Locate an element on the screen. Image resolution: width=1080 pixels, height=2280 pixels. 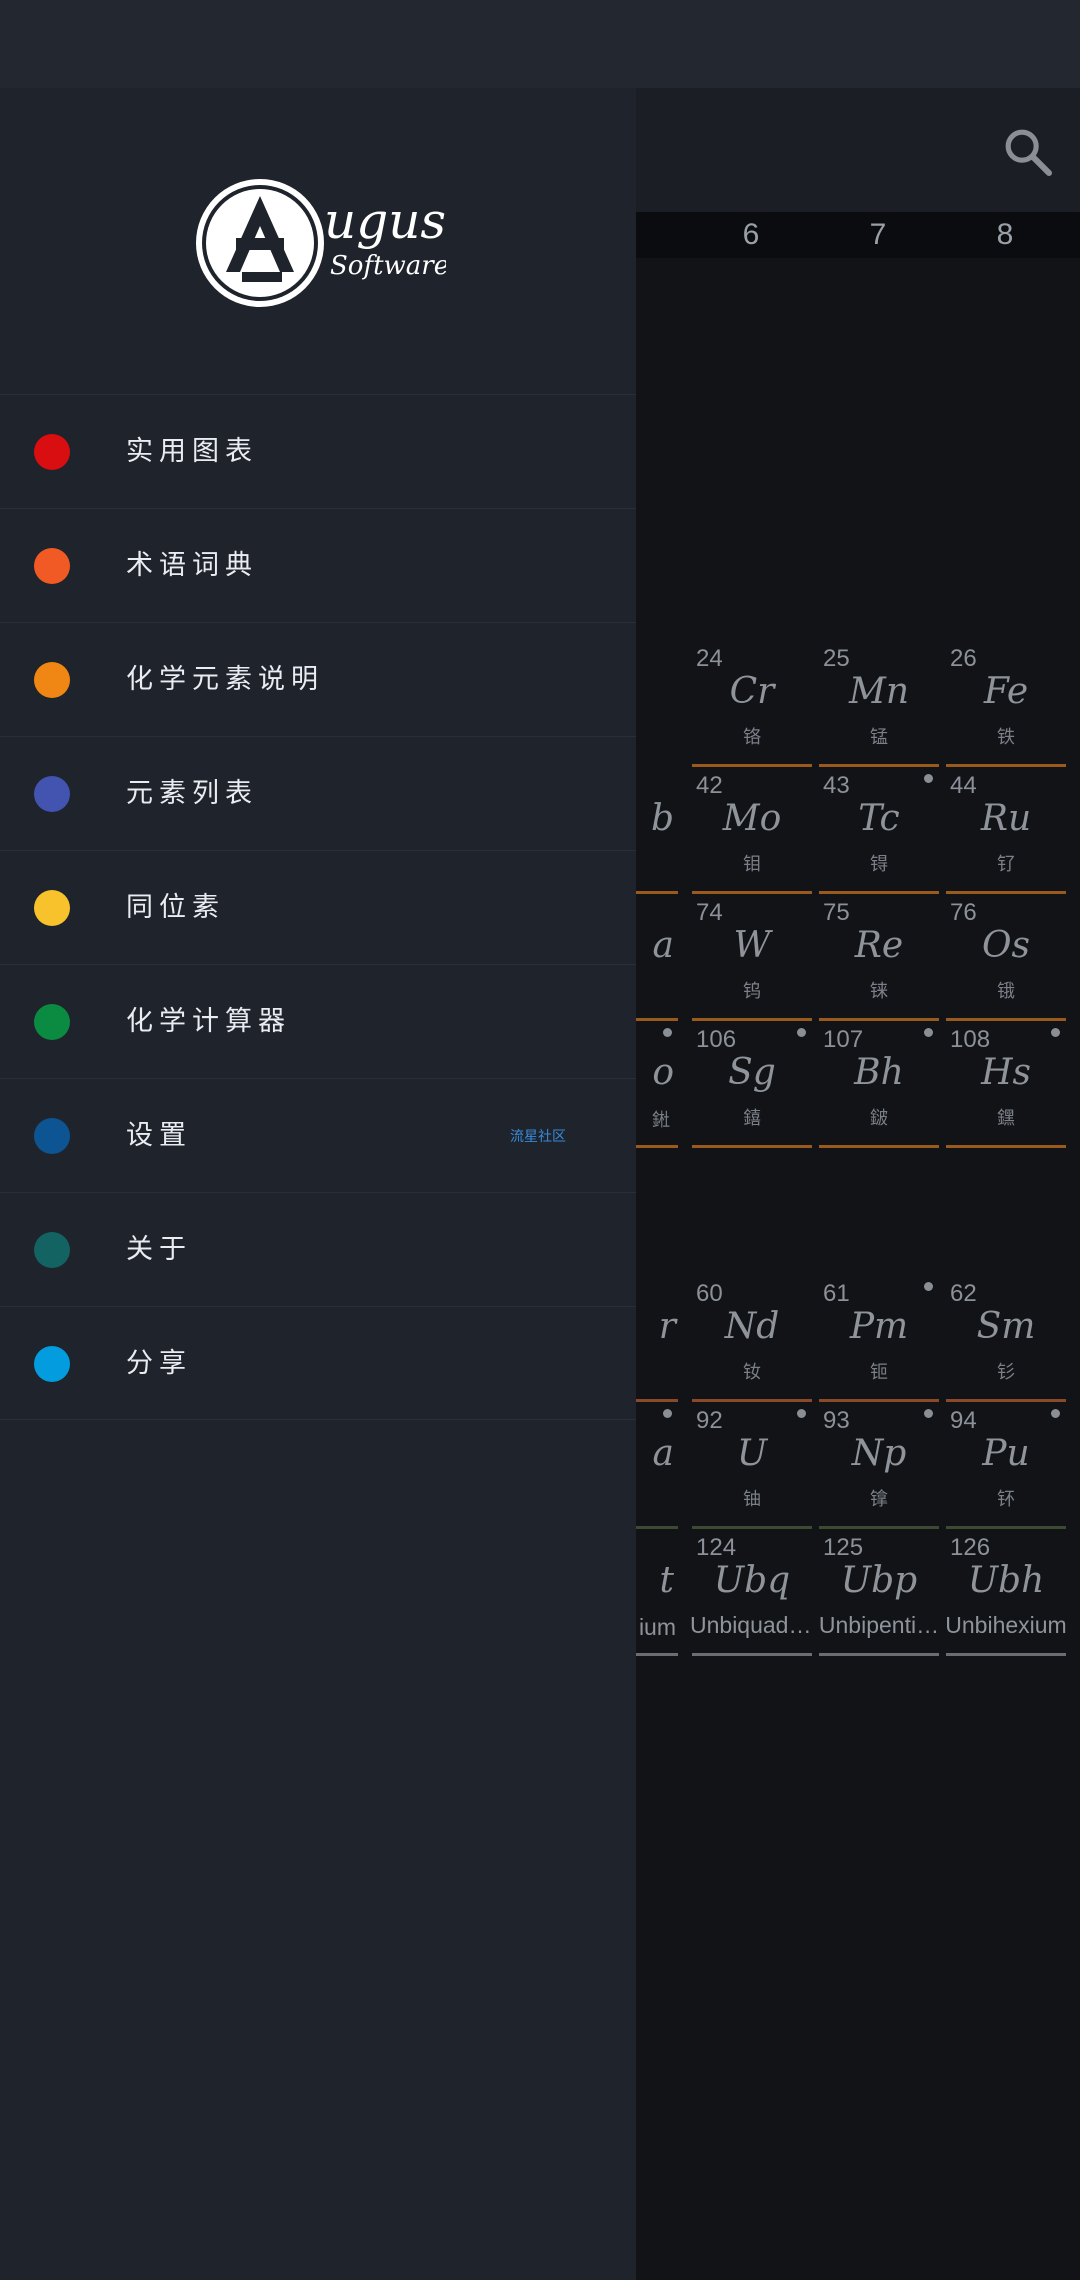
menu-item-about: 关于 is located at coordinates (318, 1249).